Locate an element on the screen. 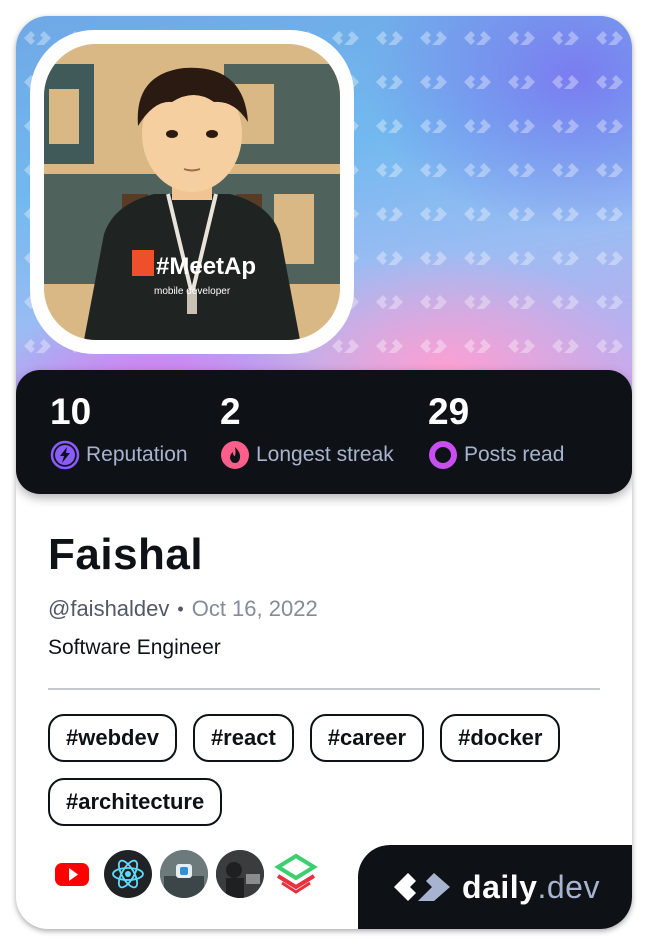  streak-label: Longest streak is located at coordinates (325, 454).